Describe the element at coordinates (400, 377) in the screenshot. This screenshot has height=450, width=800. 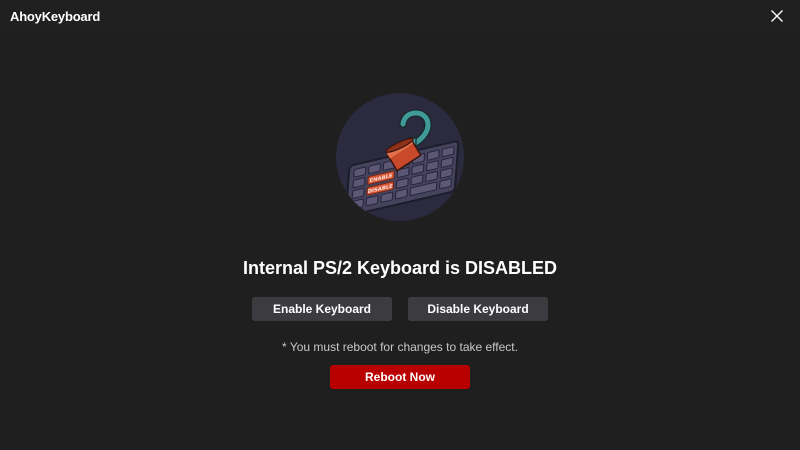
I see `reboot-now-button: Reboot Now` at that location.